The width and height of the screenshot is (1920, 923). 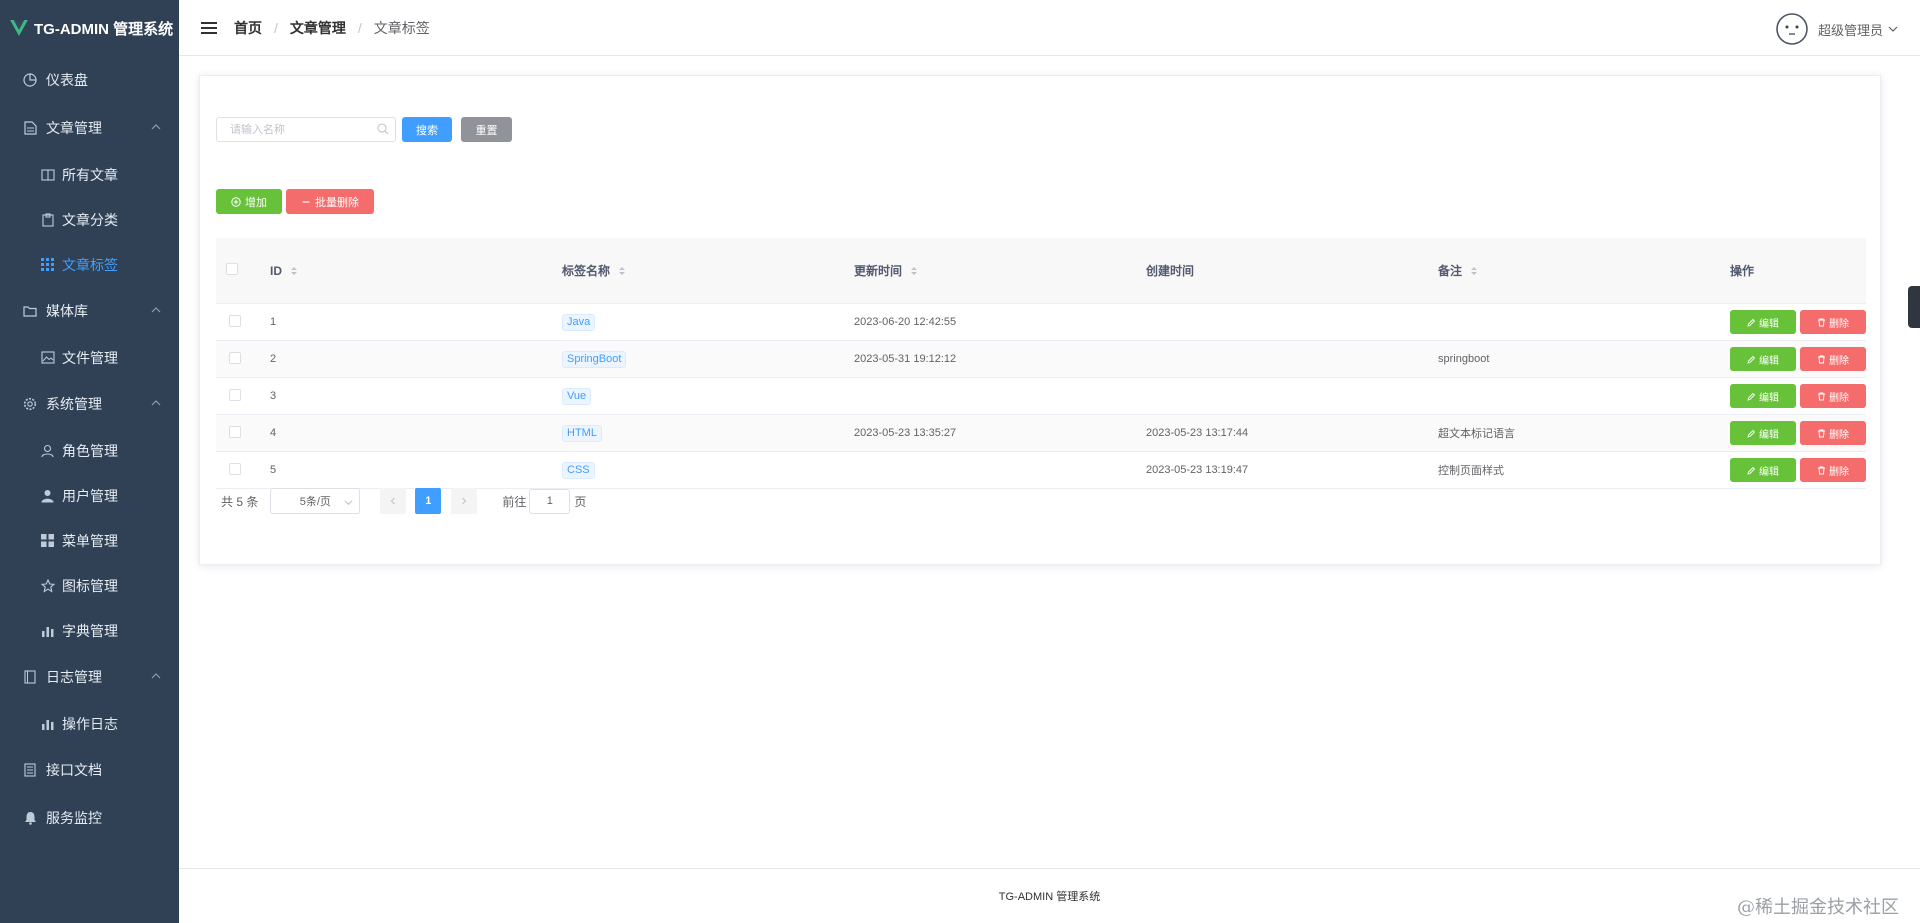 What do you see at coordinates (427, 129) in the screenshot?
I see `search-button: 搜索` at bounding box center [427, 129].